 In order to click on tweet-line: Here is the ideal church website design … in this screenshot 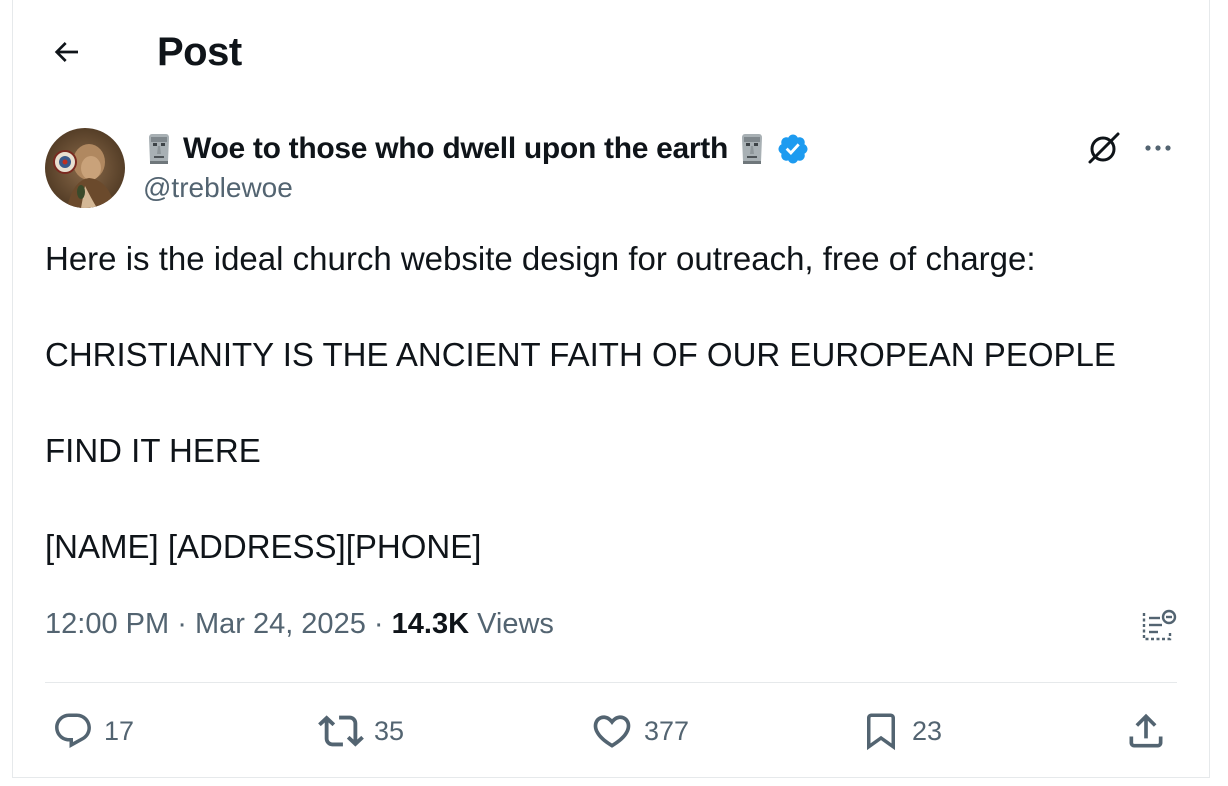, I will do `click(540, 258)`.